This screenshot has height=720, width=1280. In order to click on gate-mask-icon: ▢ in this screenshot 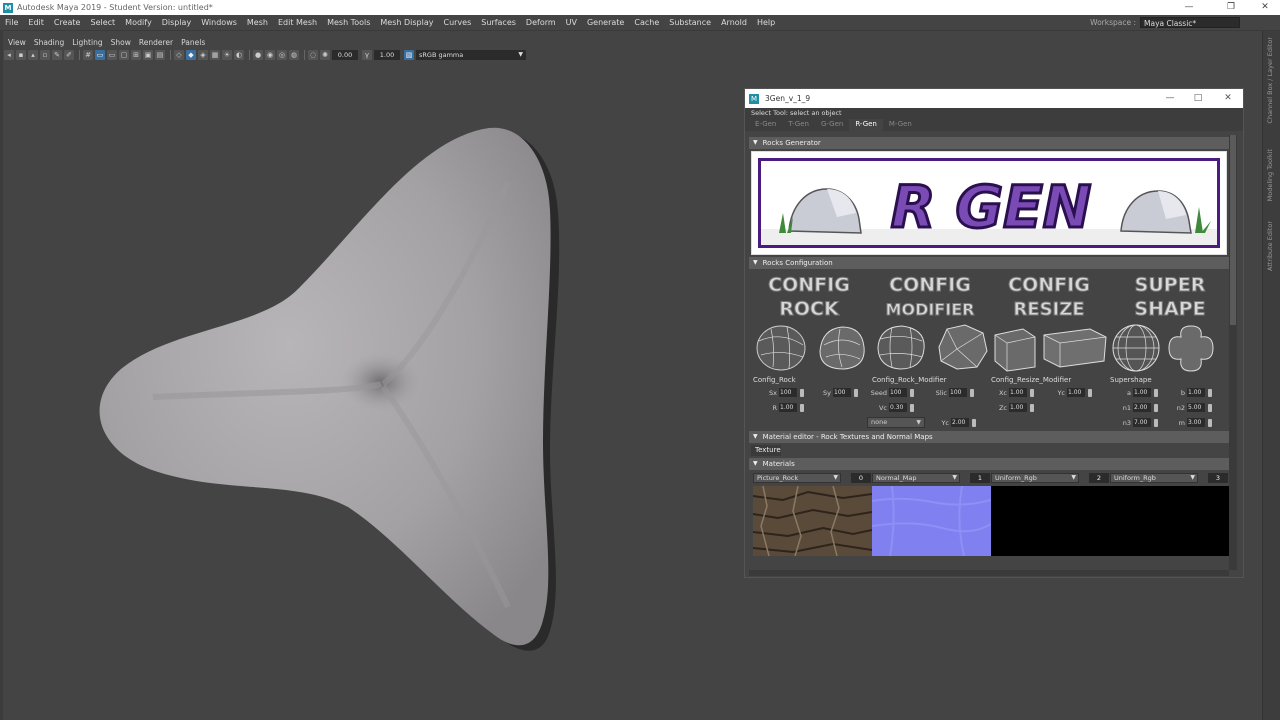, I will do `click(124, 54)`.